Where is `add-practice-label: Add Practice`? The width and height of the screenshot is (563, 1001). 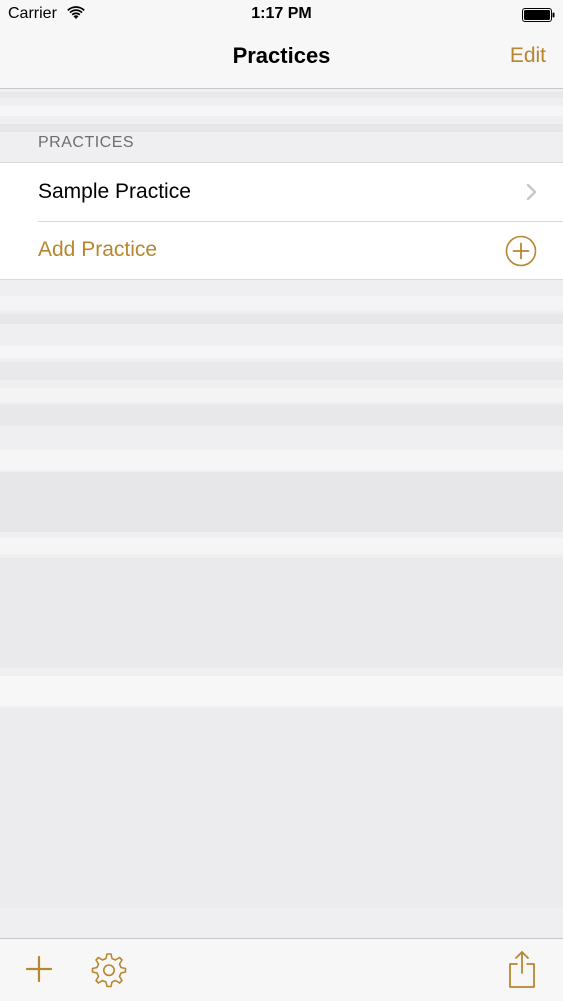 add-practice-label: Add Practice is located at coordinates (98, 249).